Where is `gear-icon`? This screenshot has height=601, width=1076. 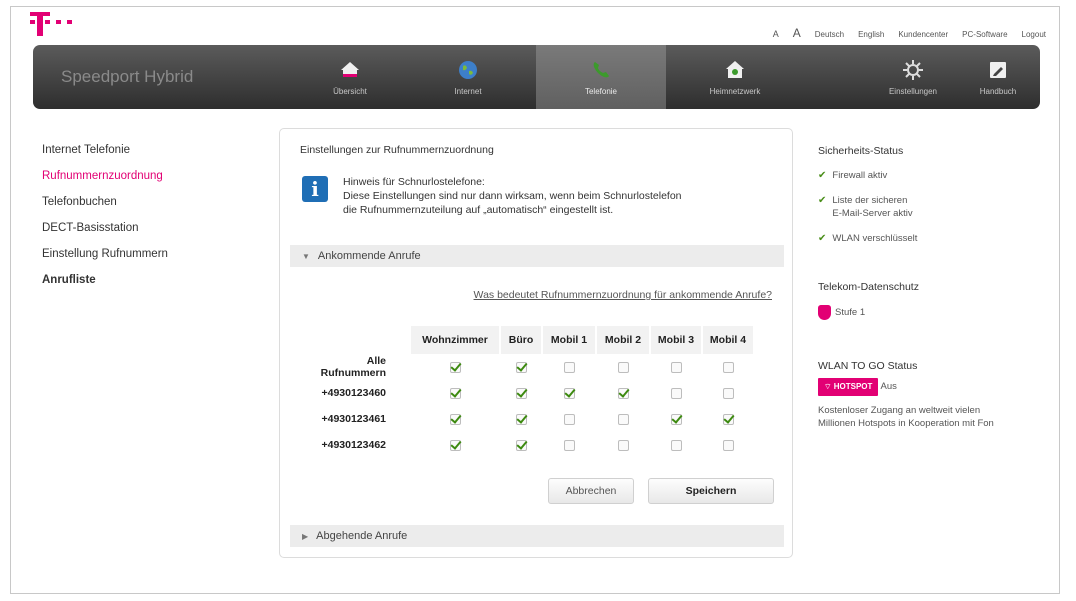
gear-icon is located at coordinates (913, 69).